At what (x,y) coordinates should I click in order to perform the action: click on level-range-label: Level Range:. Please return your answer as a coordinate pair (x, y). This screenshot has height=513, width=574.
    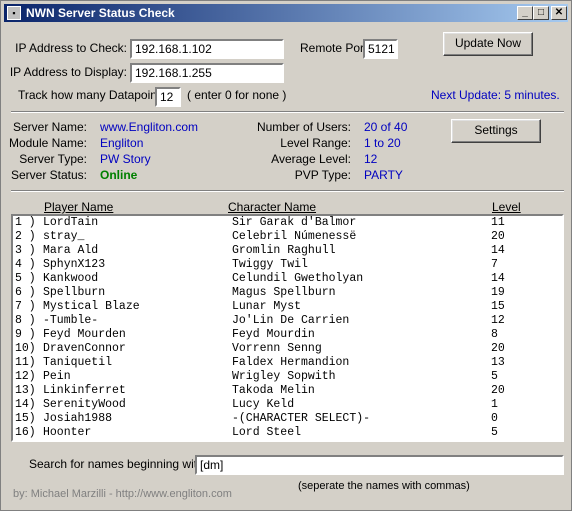
    Looking at the image, I should click on (315, 143).